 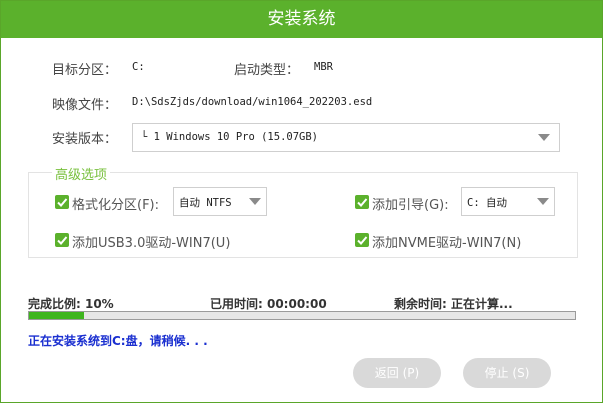 I want to click on stop-button: 停止 (S), so click(x=507, y=373).